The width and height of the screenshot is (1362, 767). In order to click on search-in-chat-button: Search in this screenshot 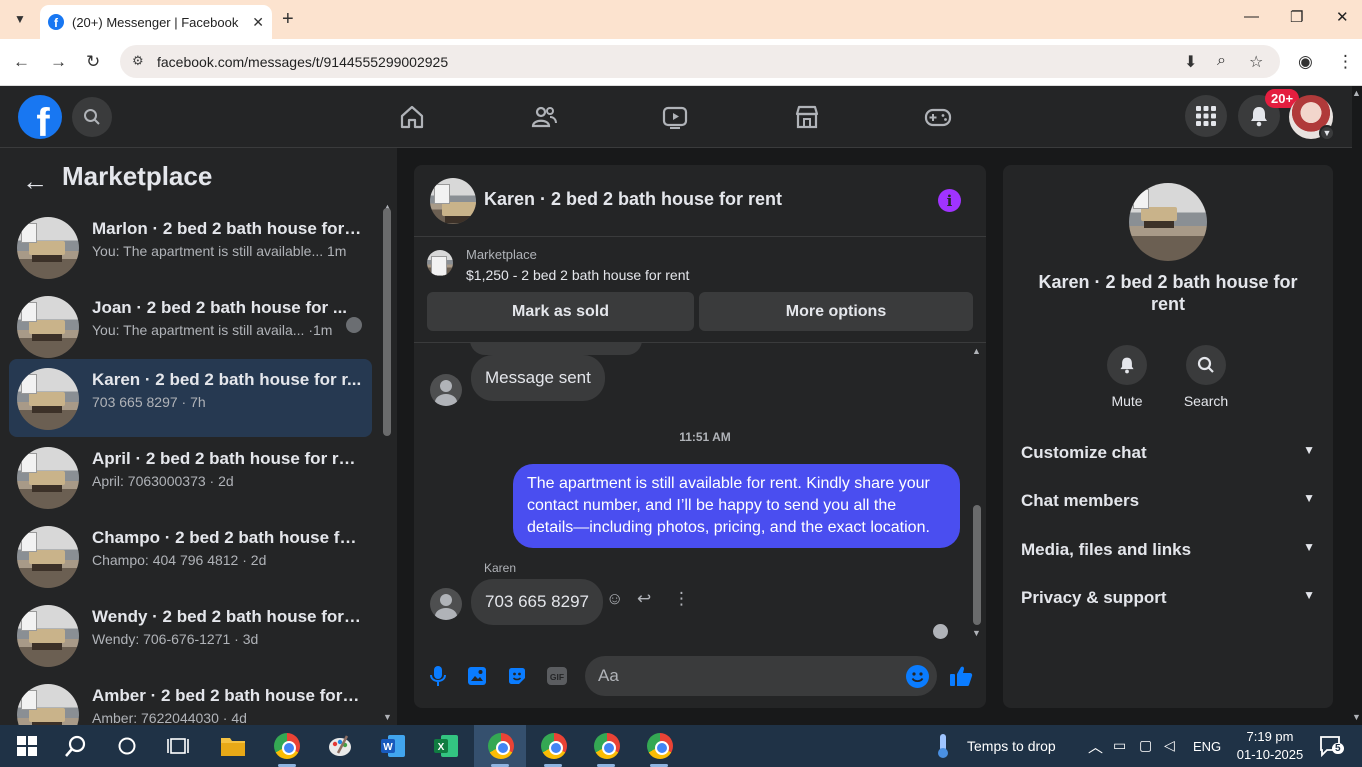, I will do `click(1206, 377)`.